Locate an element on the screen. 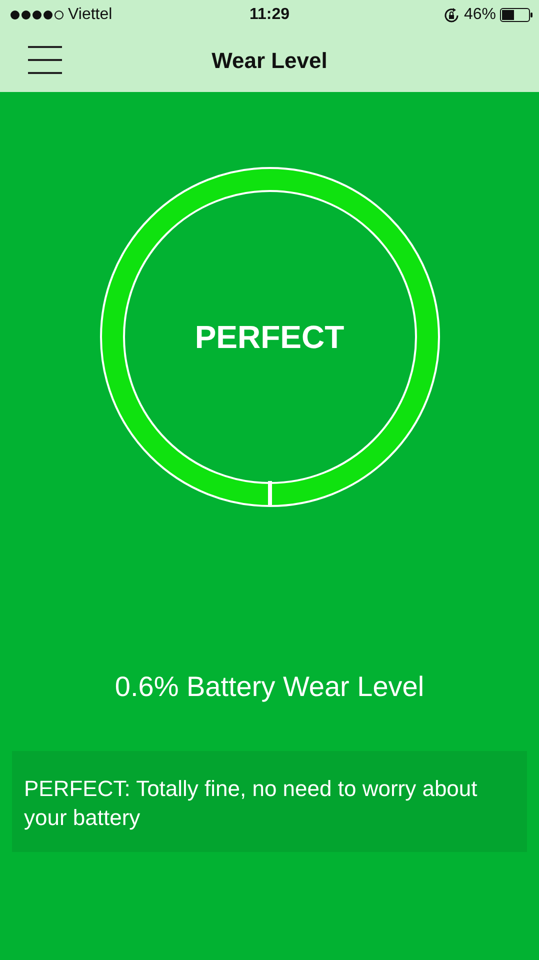  battery-icon is located at coordinates (516, 15).